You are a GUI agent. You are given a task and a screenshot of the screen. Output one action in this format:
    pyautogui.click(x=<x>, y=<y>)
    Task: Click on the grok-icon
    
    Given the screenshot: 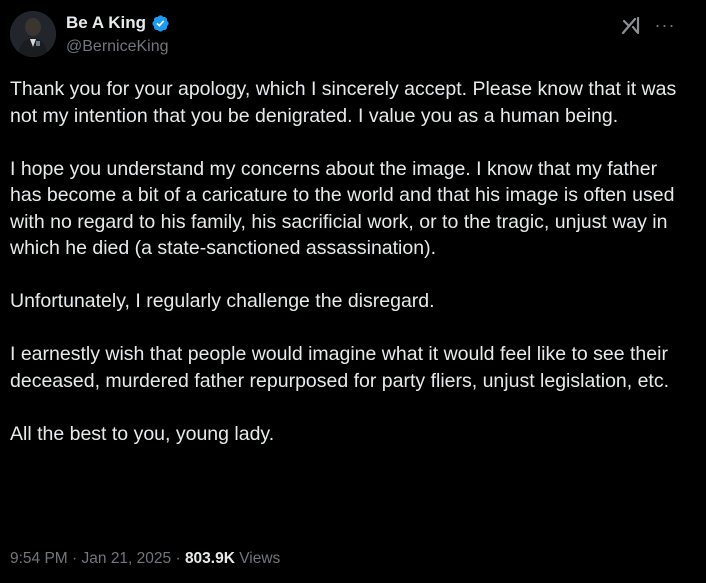 What is the action you would take?
    pyautogui.click(x=631, y=26)
    